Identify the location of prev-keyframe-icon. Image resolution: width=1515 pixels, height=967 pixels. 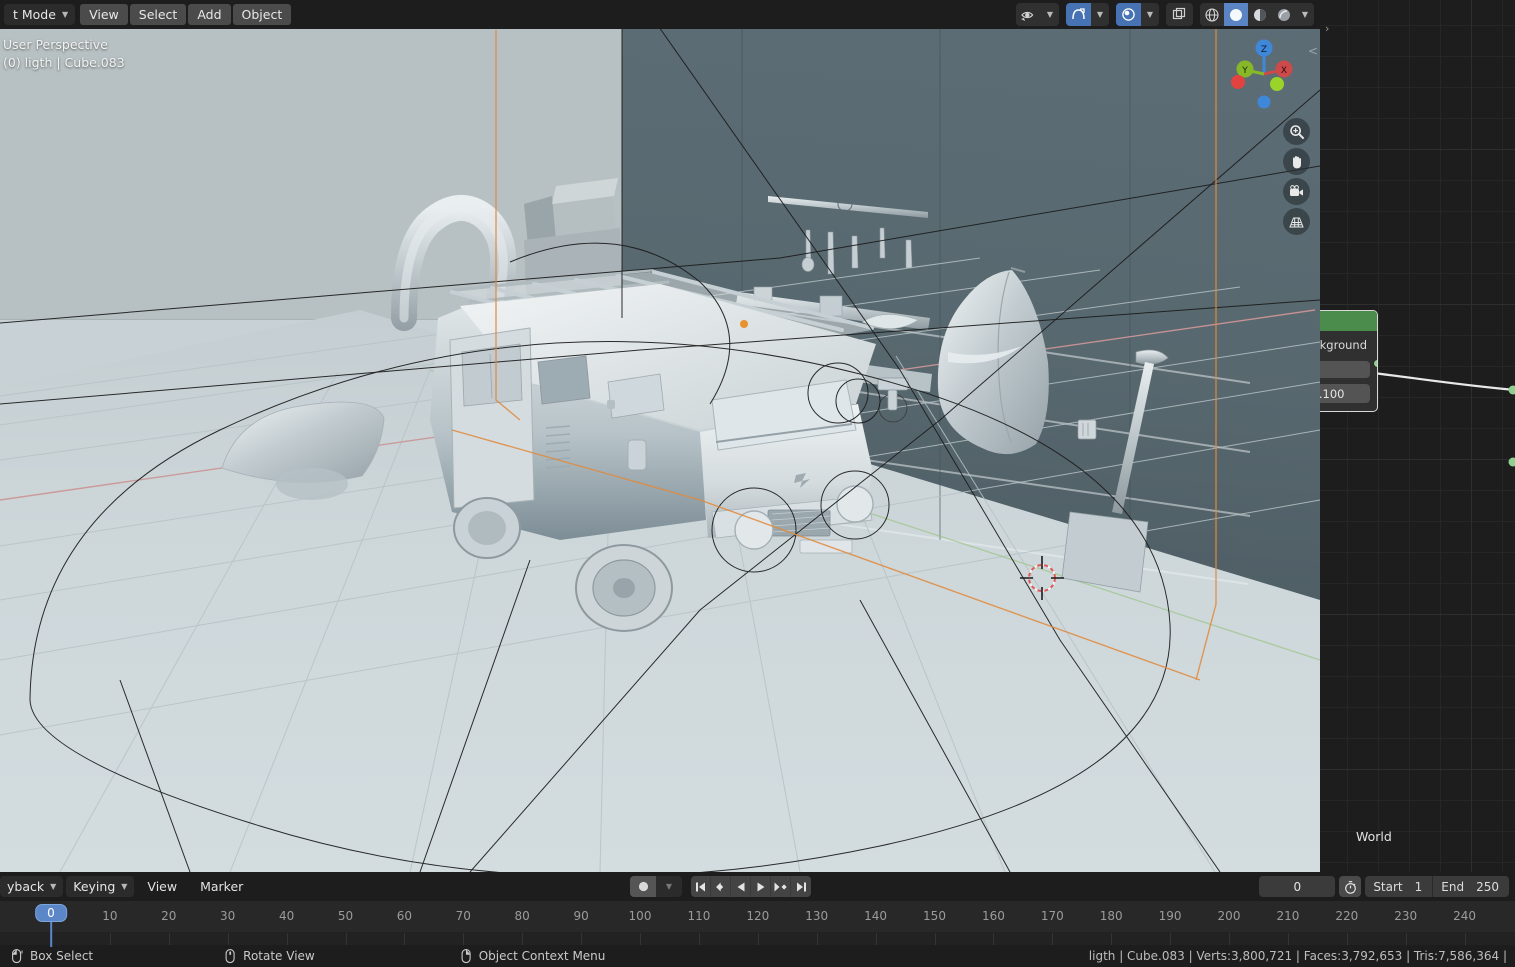
(721, 886).